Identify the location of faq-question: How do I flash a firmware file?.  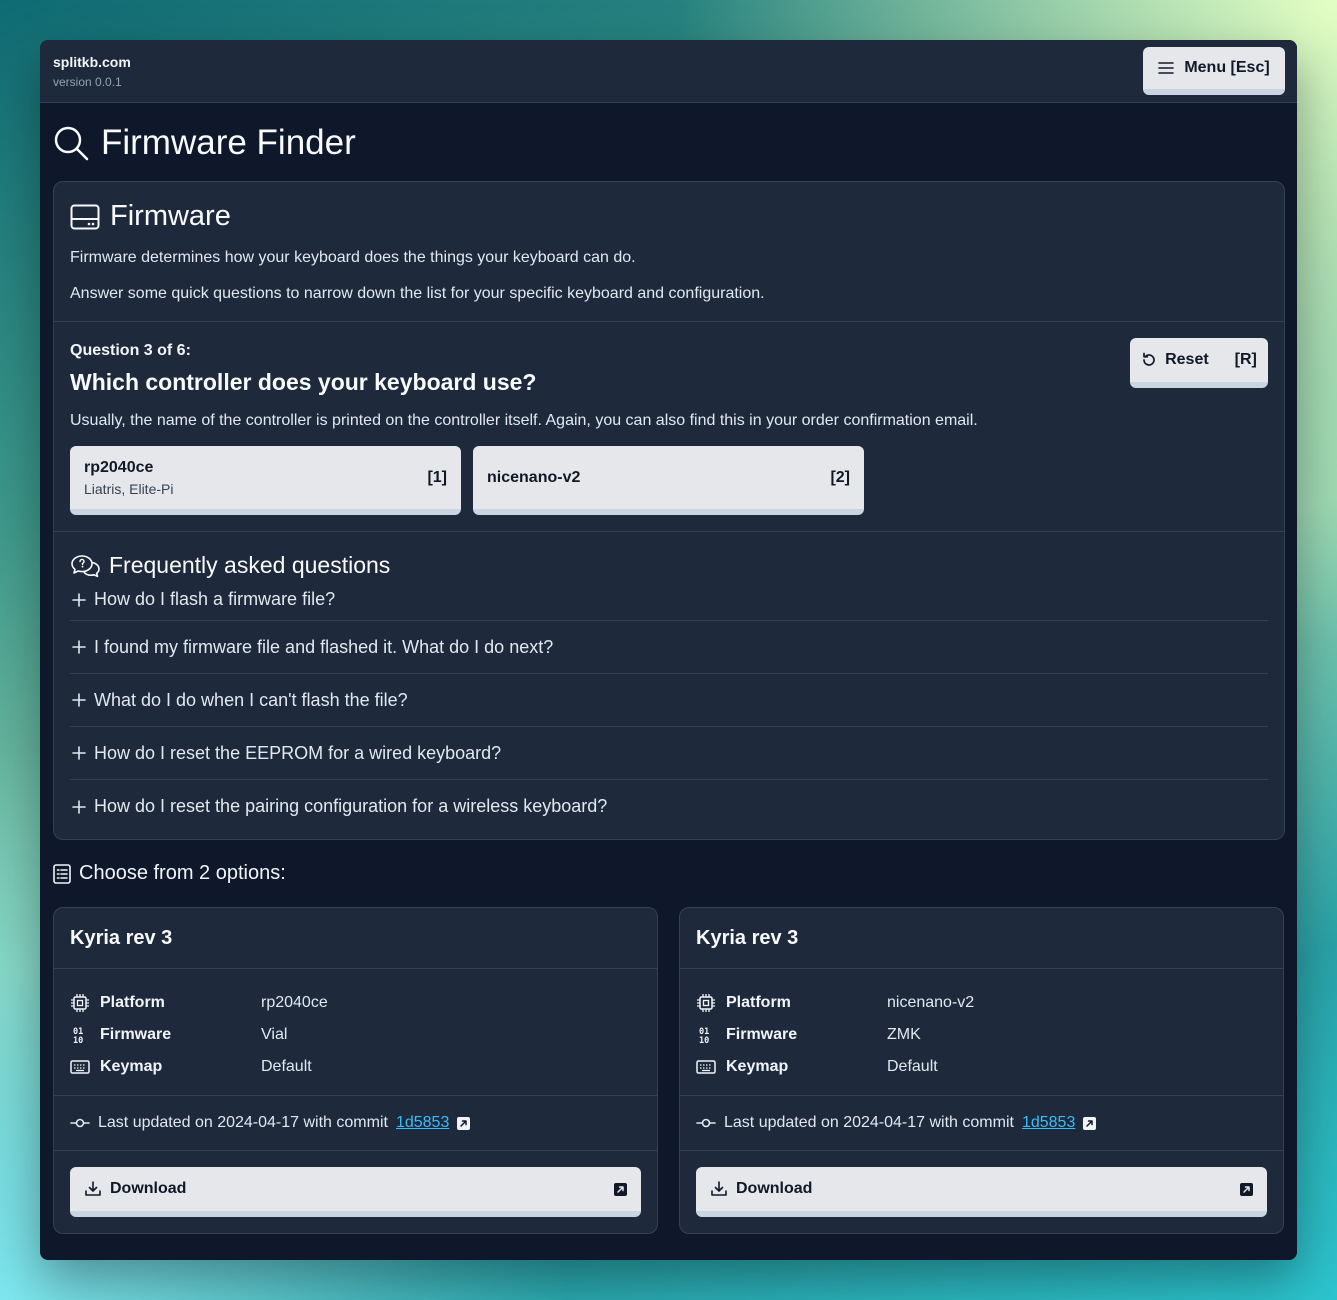
(215, 599).